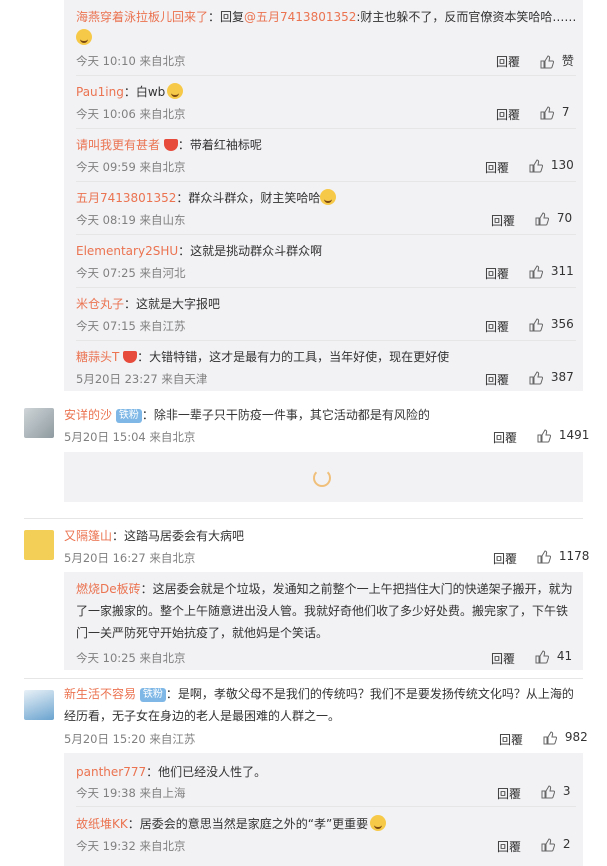 This screenshot has width=607, height=866. What do you see at coordinates (127, 251) in the screenshot?
I see `sub-comment-author: Elementary2SHU` at bounding box center [127, 251].